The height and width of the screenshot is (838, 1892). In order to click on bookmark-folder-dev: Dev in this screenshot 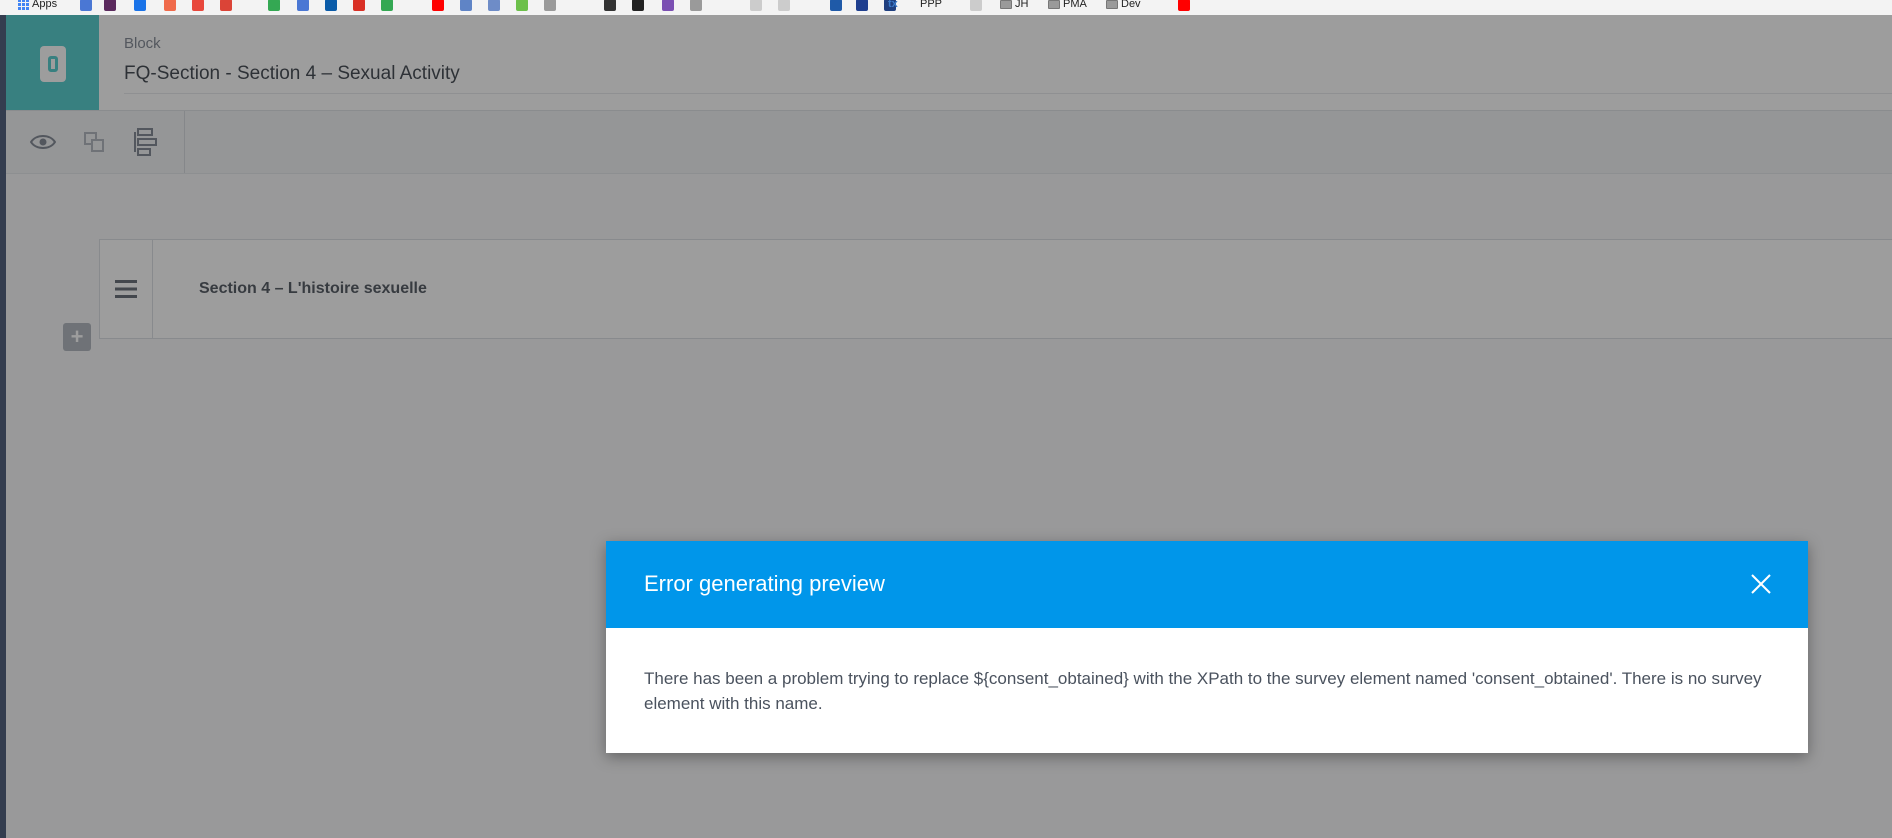, I will do `click(1123, 5)`.